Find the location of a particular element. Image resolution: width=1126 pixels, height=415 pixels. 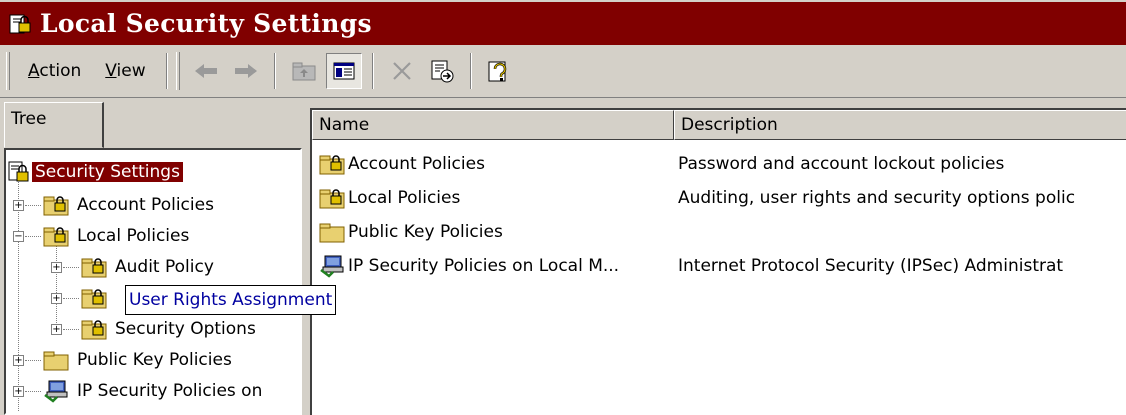

list-item-name: Public Key Policies is located at coordinates (425, 232).